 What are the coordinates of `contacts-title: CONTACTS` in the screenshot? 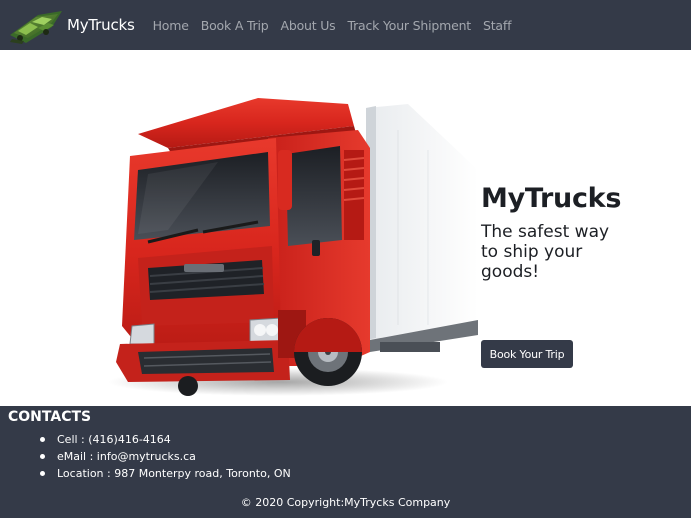 It's located at (50, 417).